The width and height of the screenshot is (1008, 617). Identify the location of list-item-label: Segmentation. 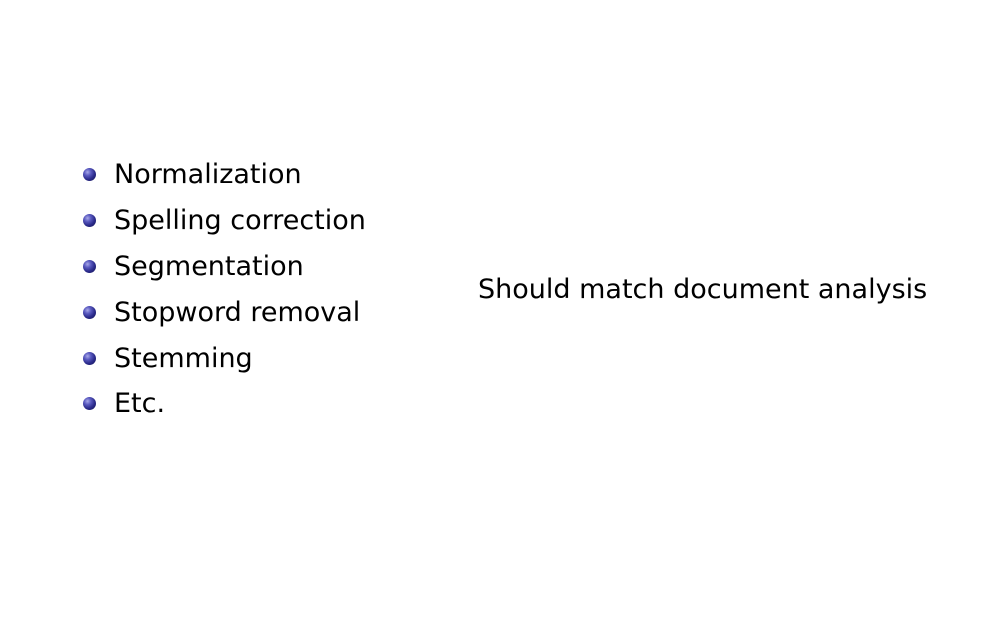
(209, 266).